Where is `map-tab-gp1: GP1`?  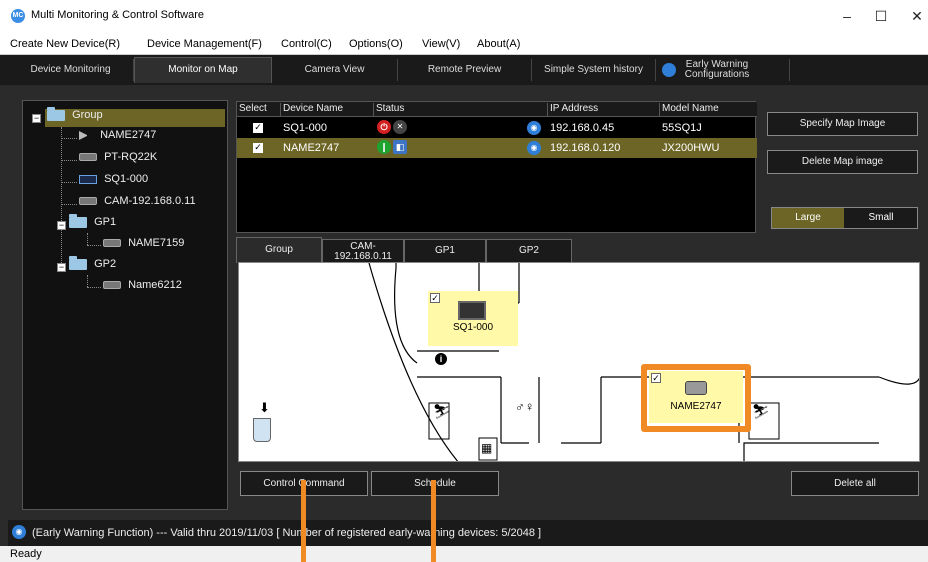
map-tab-gp1: GP1 is located at coordinates (445, 251).